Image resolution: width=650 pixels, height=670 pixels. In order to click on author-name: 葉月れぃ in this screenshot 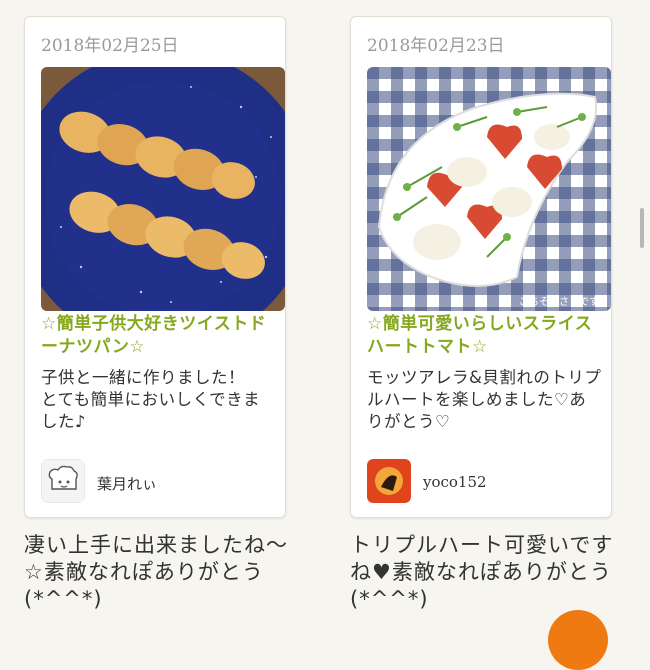, I will do `click(127, 483)`.